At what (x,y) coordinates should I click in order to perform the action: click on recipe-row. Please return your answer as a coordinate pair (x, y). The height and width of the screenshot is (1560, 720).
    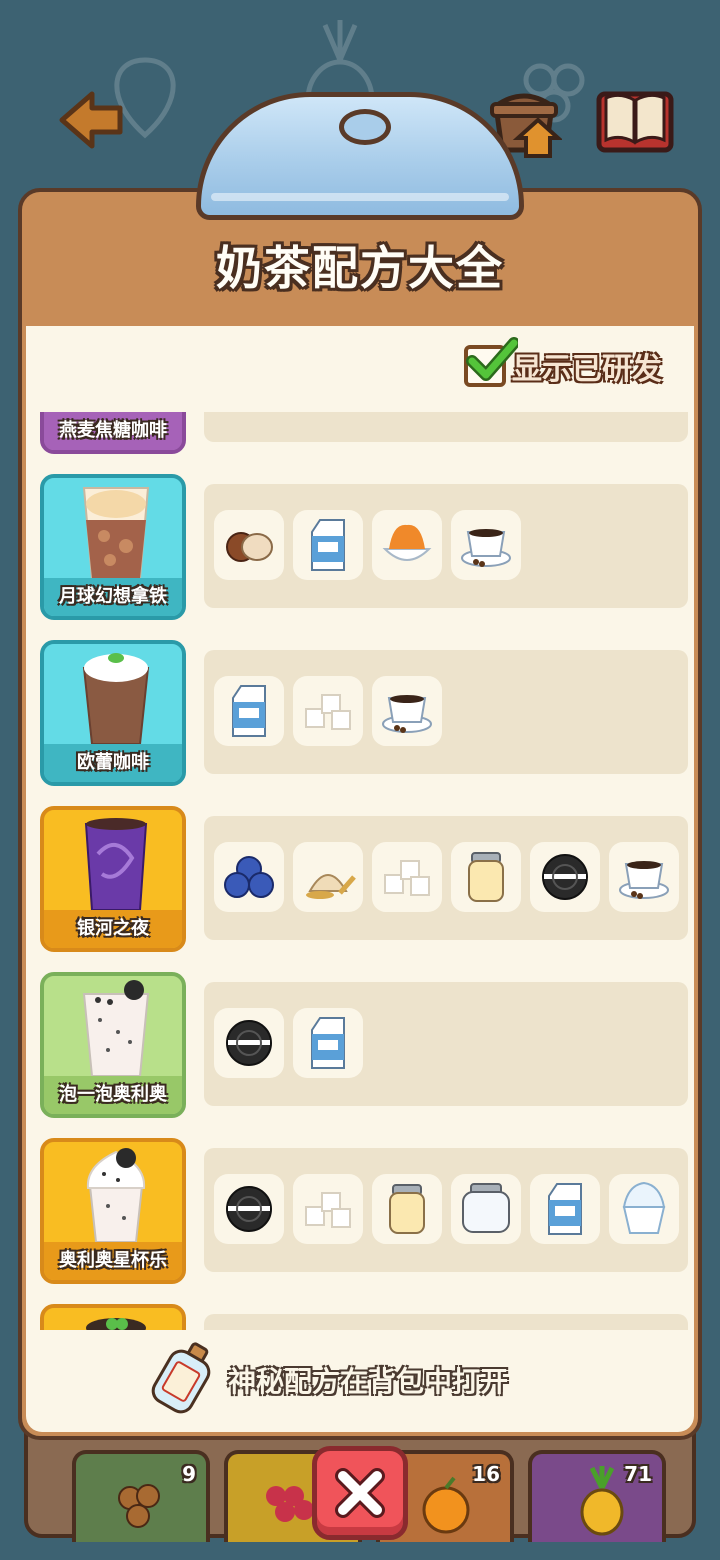
    Looking at the image, I should click on (360, 1317).